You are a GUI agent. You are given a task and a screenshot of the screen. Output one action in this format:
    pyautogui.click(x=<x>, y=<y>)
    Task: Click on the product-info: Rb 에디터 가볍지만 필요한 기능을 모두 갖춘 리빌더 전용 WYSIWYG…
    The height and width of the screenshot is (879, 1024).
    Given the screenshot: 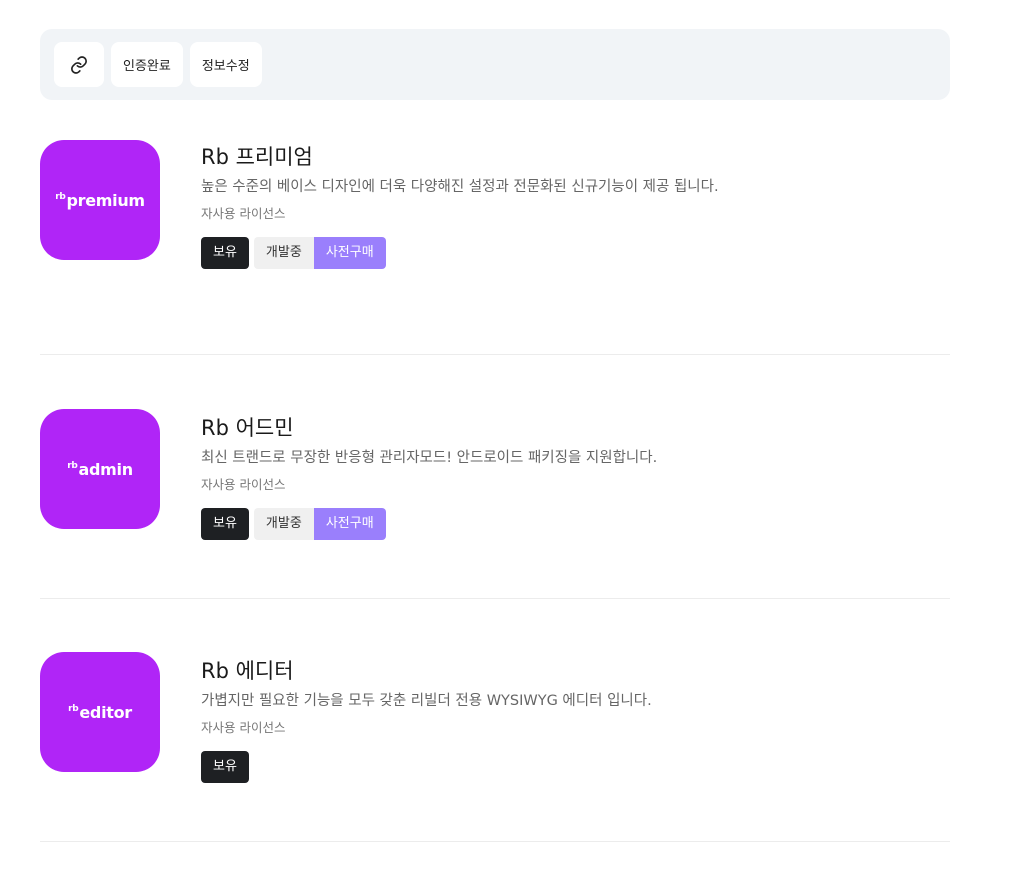 What is the action you would take?
    pyautogui.click(x=551, y=719)
    